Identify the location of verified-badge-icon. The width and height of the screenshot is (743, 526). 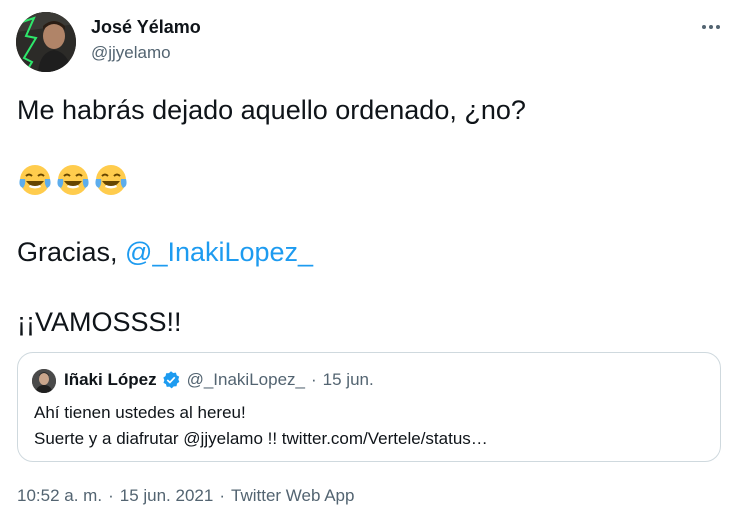
(170, 380).